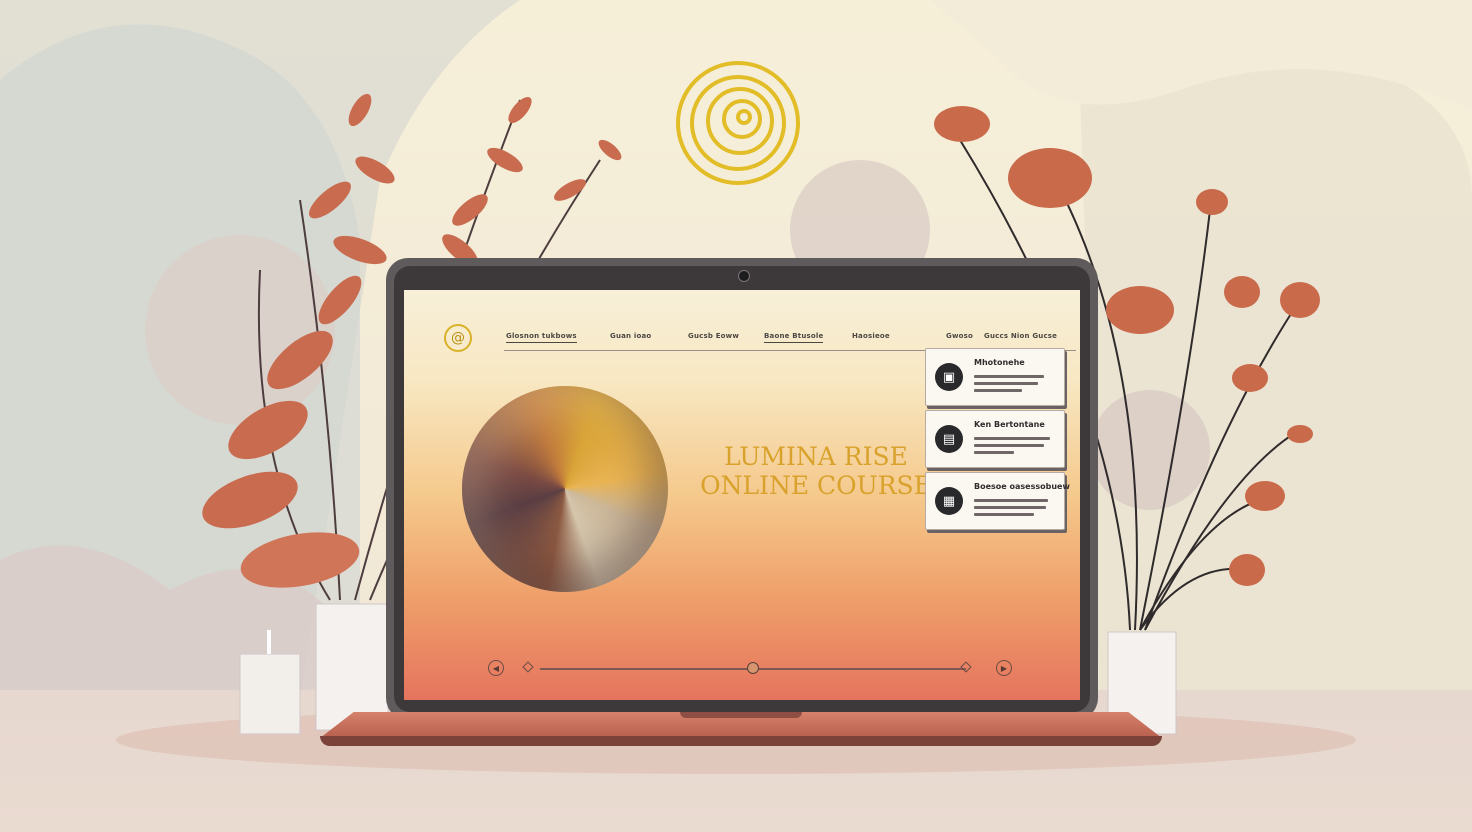 This screenshot has width=1472, height=832. Describe the element at coordinates (630, 337) in the screenshot. I see `nav-item-2: Guan ioao` at that location.